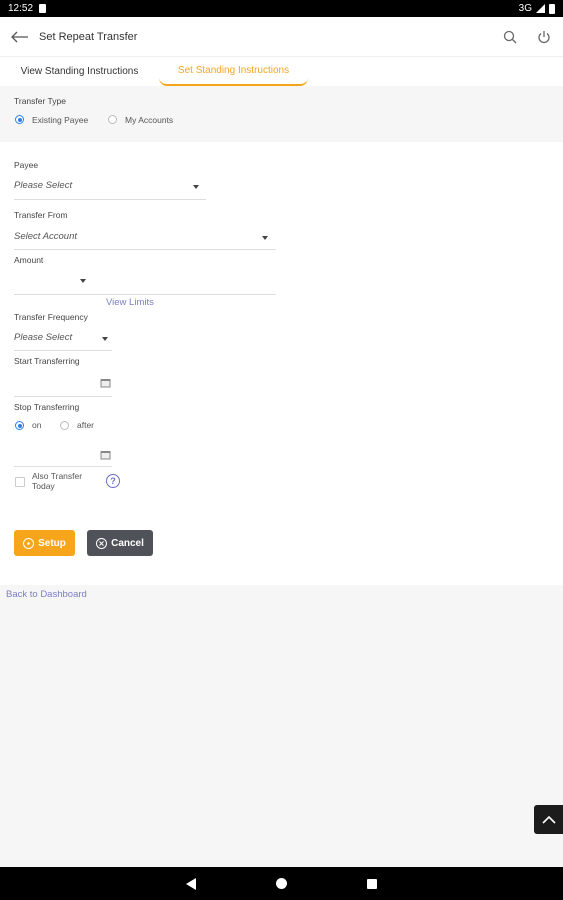  Describe the element at coordinates (86, 425) in the screenshot. I see `radio-stop-after-label: after` at that location.